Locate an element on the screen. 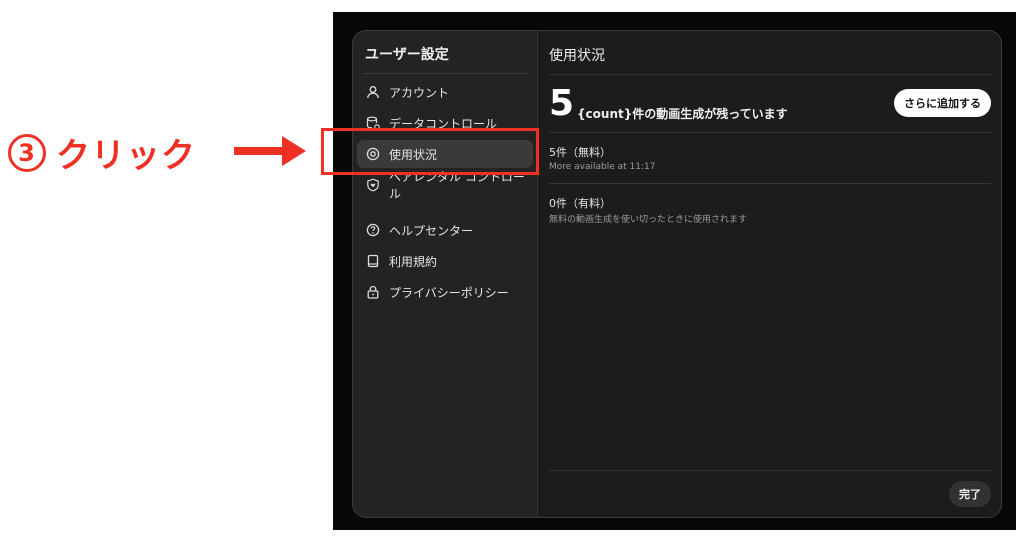  sidebar-item-label: アカウント is located at coordinates (419, 92).